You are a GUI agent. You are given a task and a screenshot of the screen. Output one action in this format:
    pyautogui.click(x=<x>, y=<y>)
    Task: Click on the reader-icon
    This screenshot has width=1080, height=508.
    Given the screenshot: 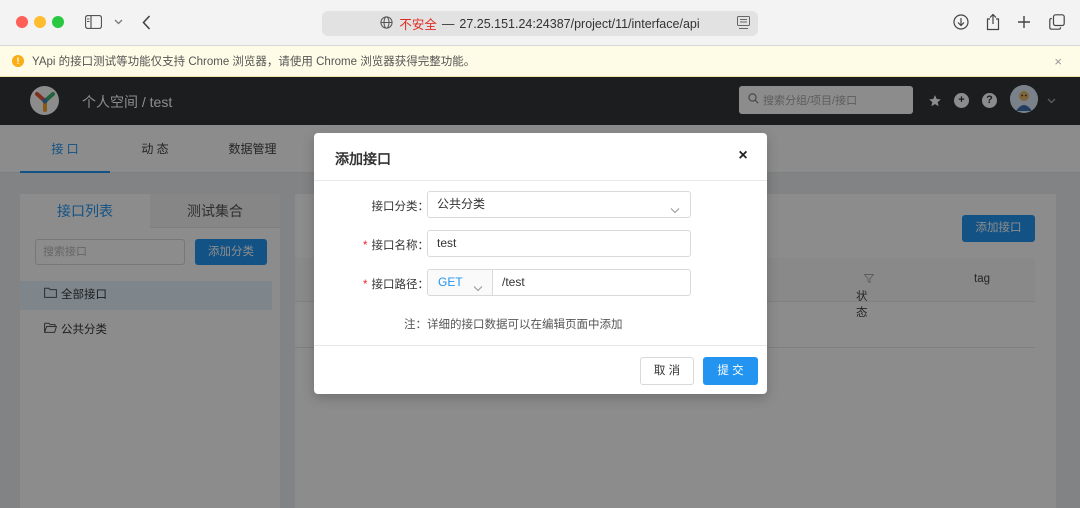 What is the action you would take?
    pyautogui.click(x=743, y=24)
    